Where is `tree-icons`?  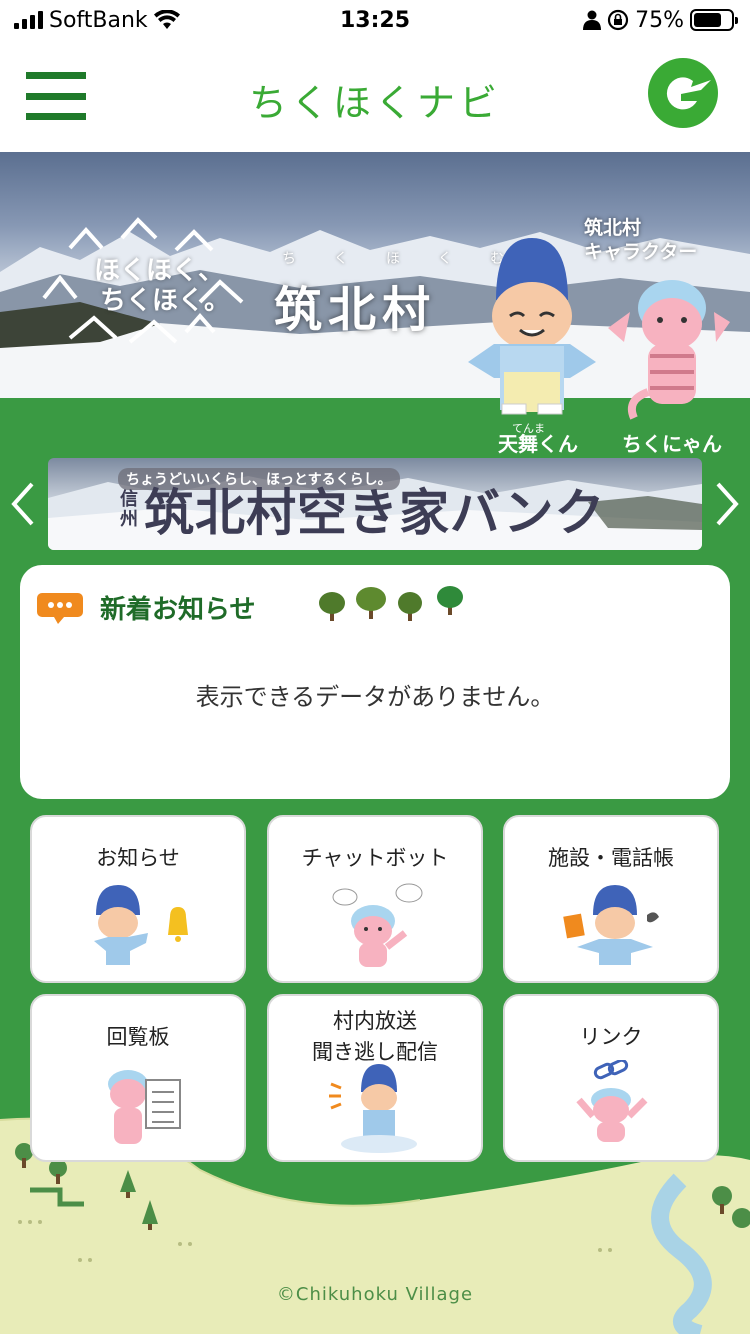 tree-icons is located at coordinates (391, 603).